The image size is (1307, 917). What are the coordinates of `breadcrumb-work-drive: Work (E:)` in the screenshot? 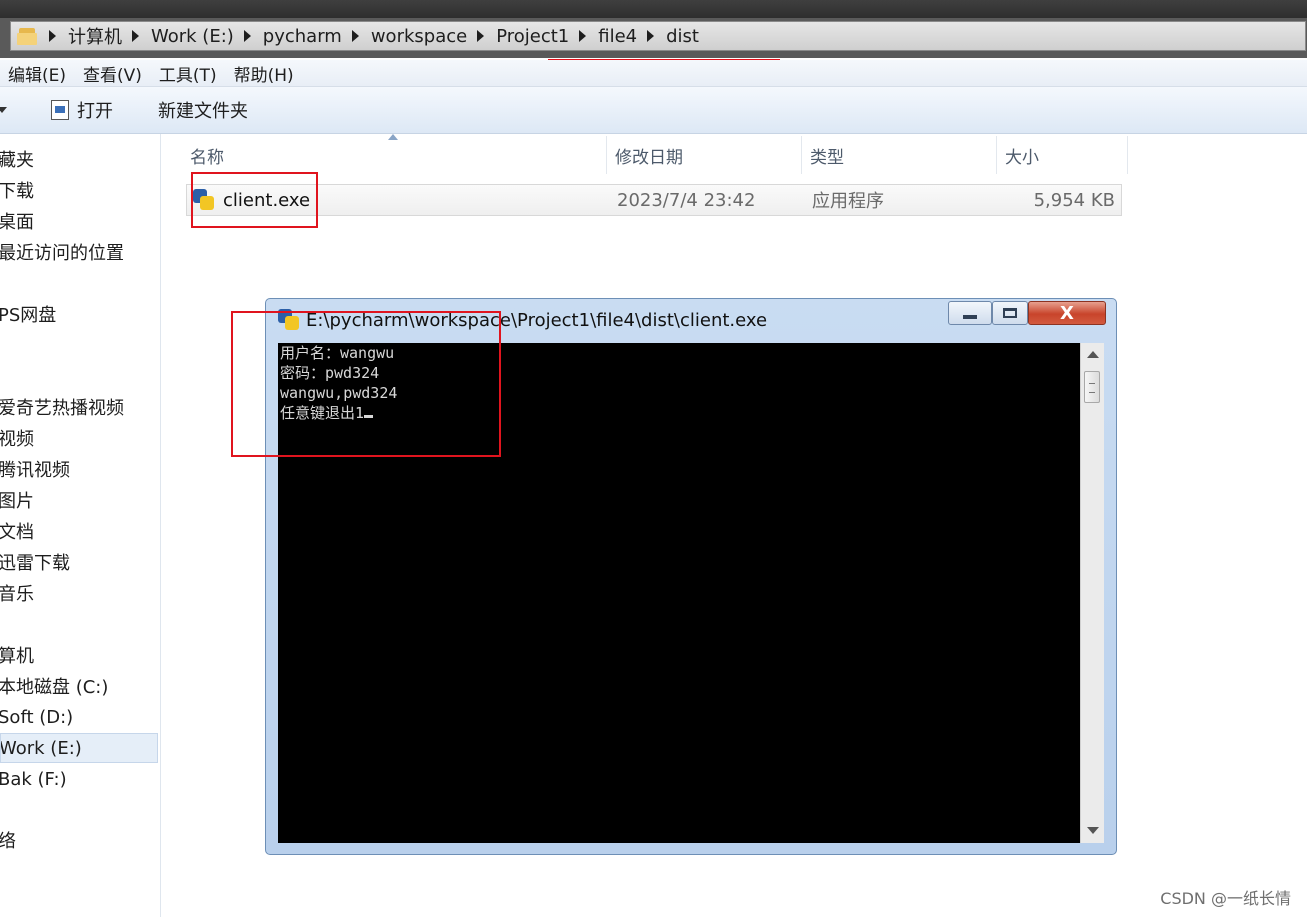 It's located at (178, 36).